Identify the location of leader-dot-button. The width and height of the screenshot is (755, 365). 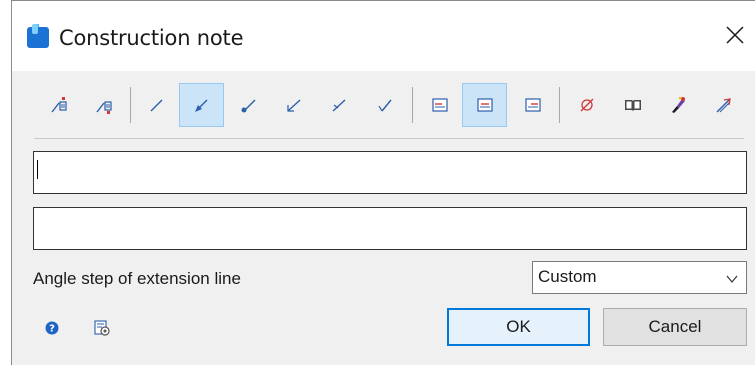
(248, 105).